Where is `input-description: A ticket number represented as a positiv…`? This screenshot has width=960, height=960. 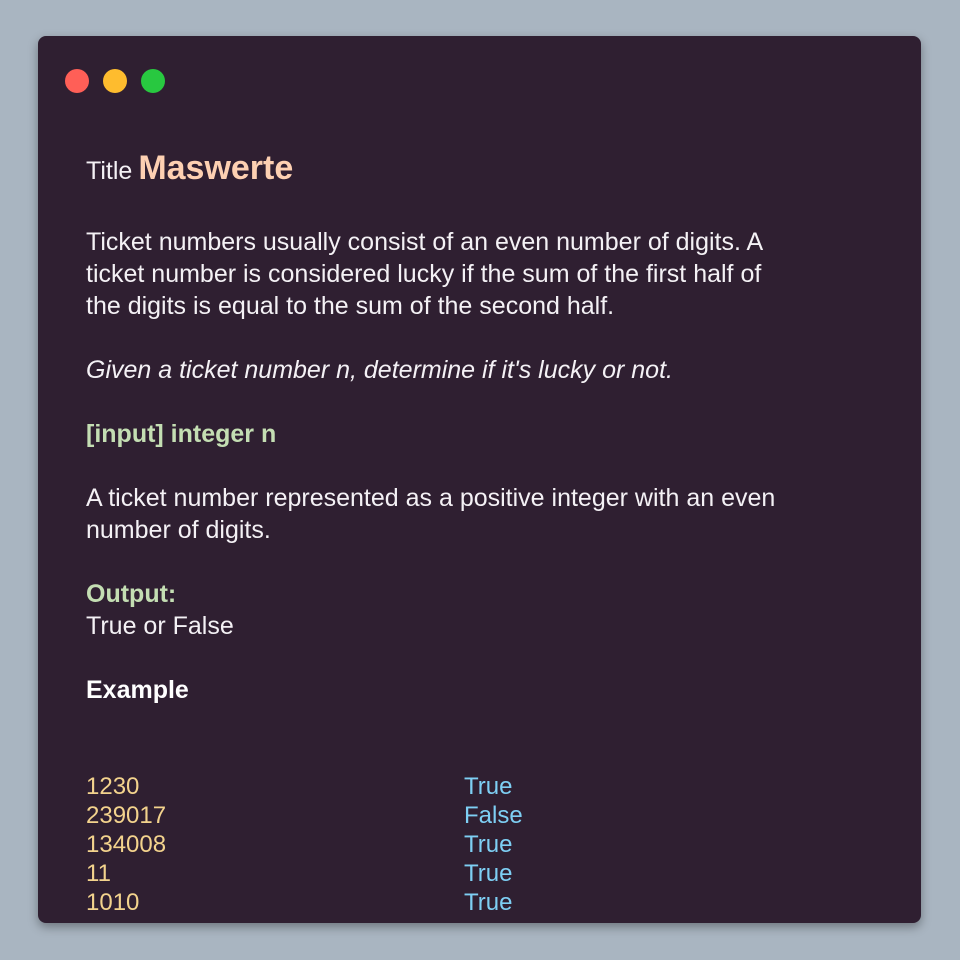
input-description: A ticket number represented as a positiv… is located at coordinates (431, 514).